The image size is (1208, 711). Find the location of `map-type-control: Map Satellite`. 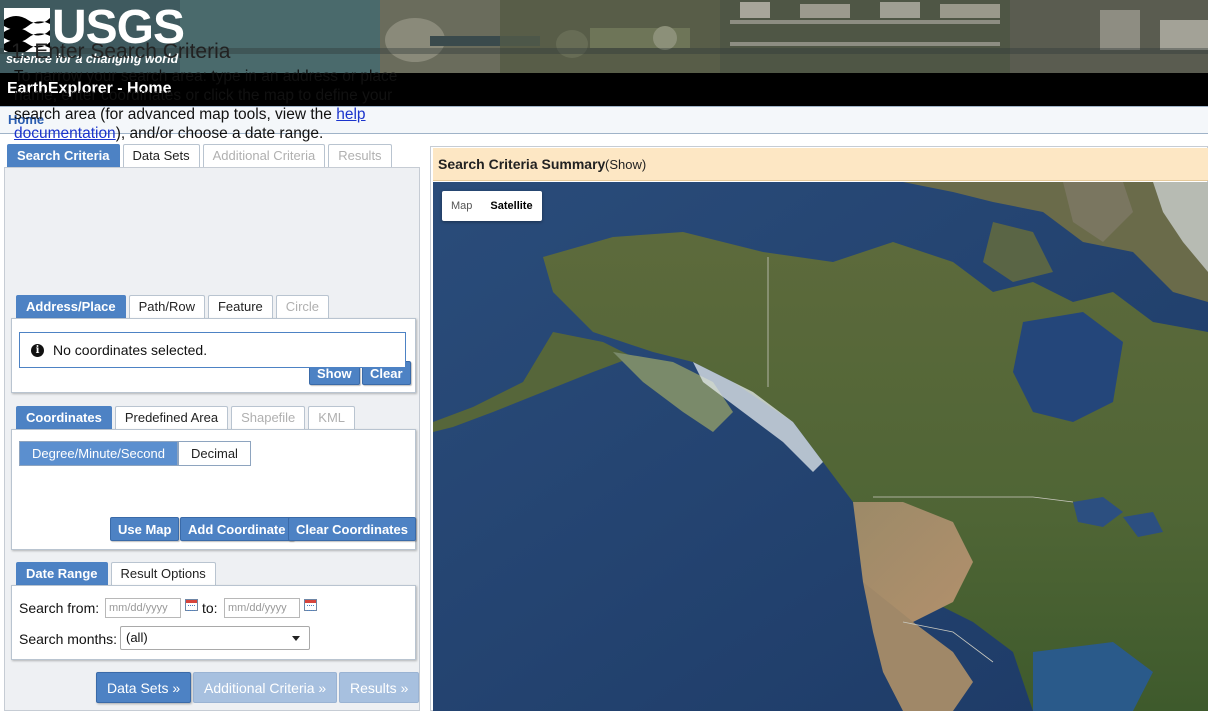

map-type-control: Map Satellite is located at coordinates (492, 206).